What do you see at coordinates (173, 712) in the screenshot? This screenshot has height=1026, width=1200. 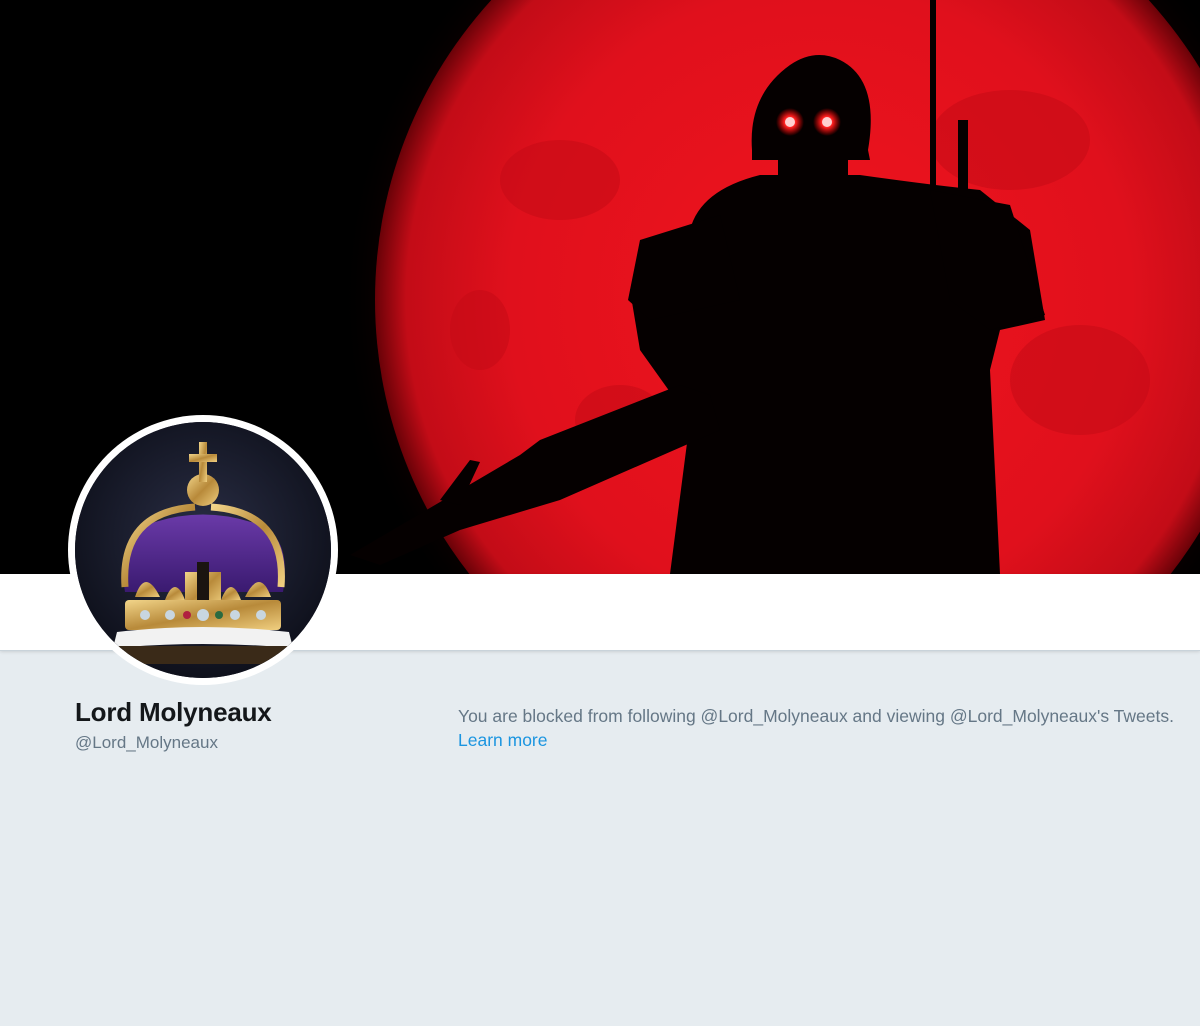 I see `profile-display-name: Lord Molyneaux` at bounding box center [173, 712].